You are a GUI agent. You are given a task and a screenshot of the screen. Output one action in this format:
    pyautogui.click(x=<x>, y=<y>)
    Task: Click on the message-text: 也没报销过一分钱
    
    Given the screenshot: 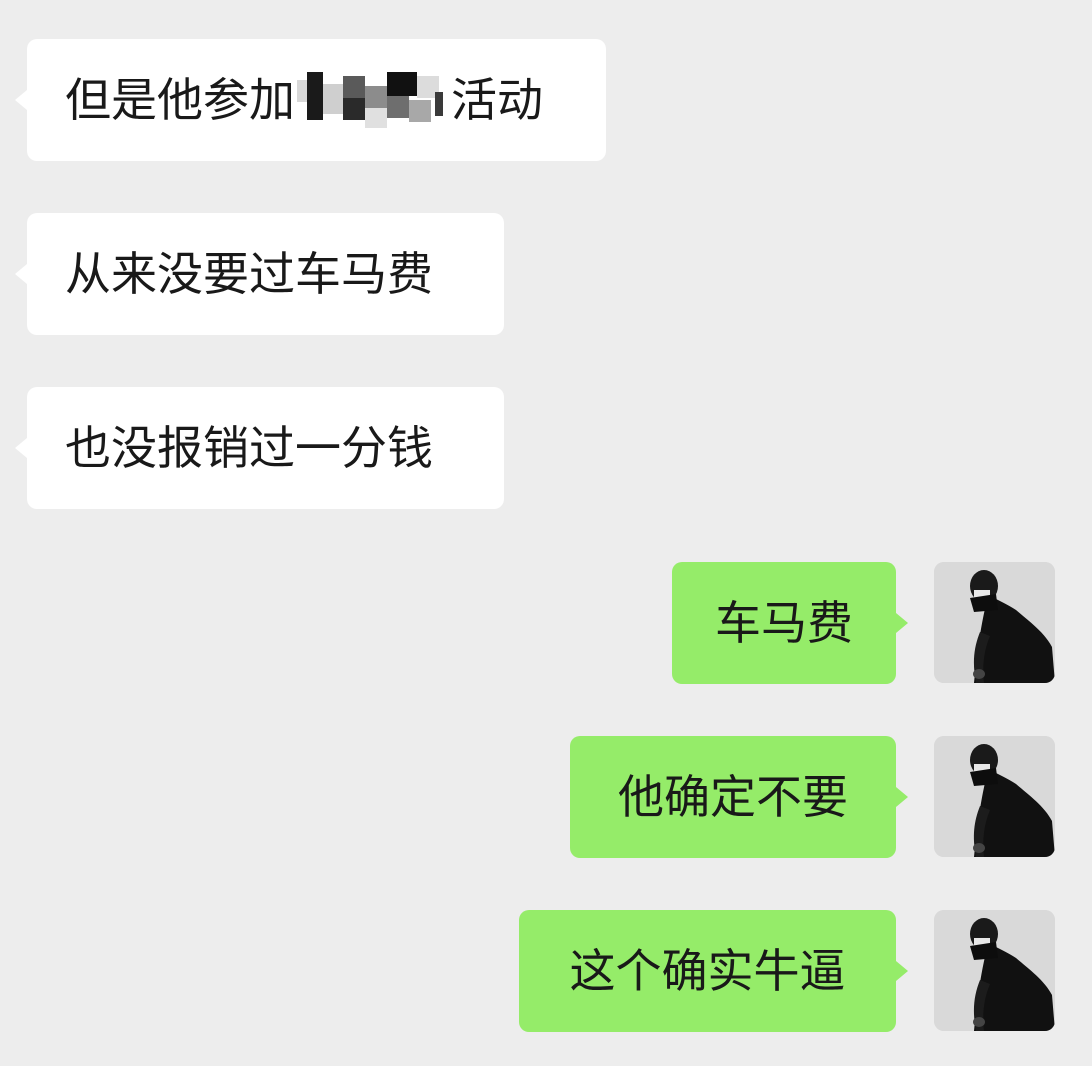 What is the action you would take?
    pyautogui.click(x=249, y=448)
    